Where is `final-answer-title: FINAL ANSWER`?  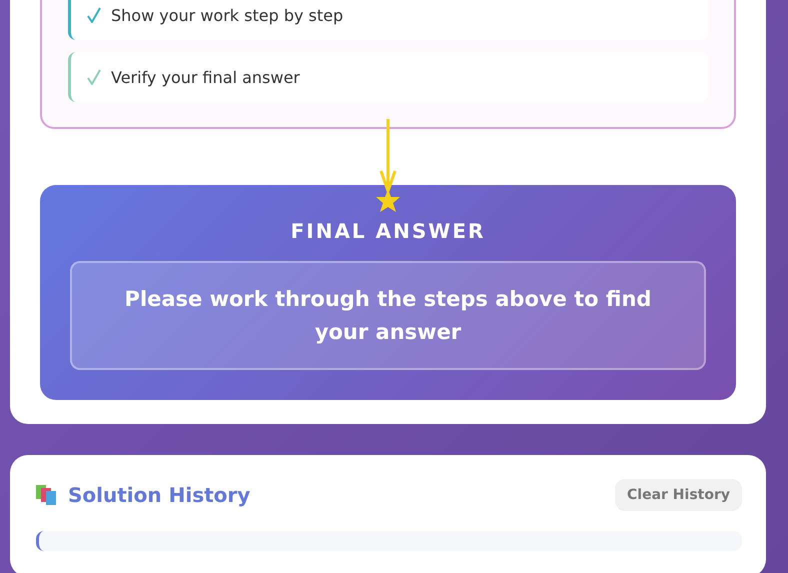
final-answer-title: FINAL ANSWER is located at coordinates (388, 231).